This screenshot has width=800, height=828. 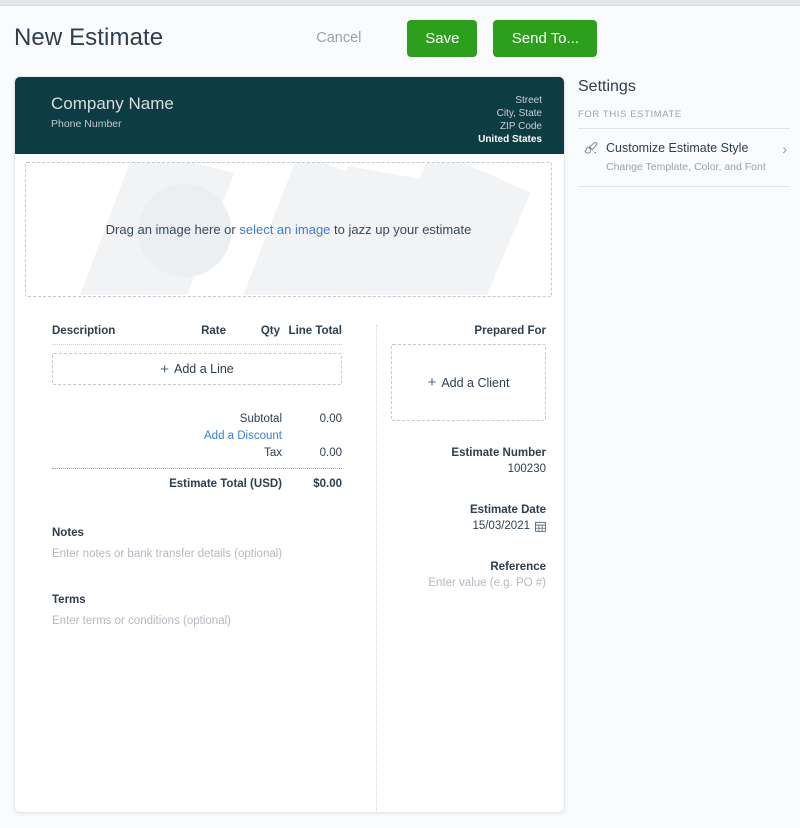 What do you see at coordinates (315, 331) in the screenshot?
I see `column-header-line-total: Line Total` at bounding box center [315, 331].